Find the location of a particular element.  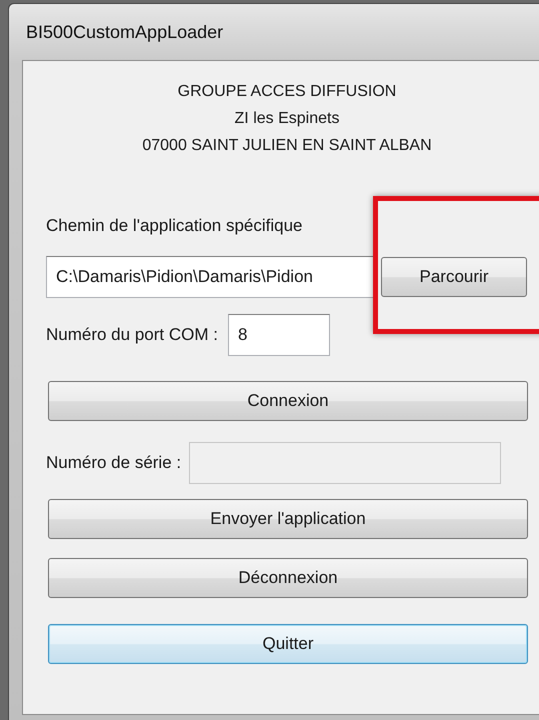

action-button: Envoyer l'application is located at coordinates (288, 519).